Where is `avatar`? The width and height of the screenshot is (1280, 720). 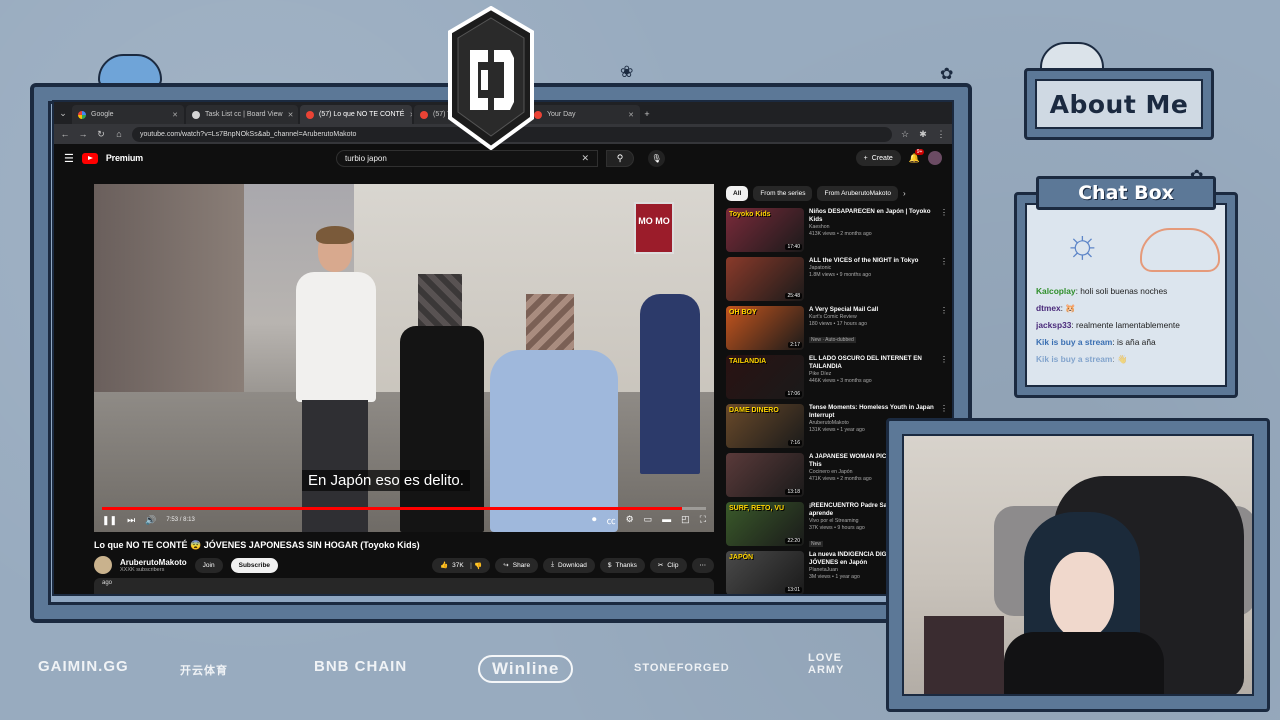 avatar is located at coordinates (935, 158).